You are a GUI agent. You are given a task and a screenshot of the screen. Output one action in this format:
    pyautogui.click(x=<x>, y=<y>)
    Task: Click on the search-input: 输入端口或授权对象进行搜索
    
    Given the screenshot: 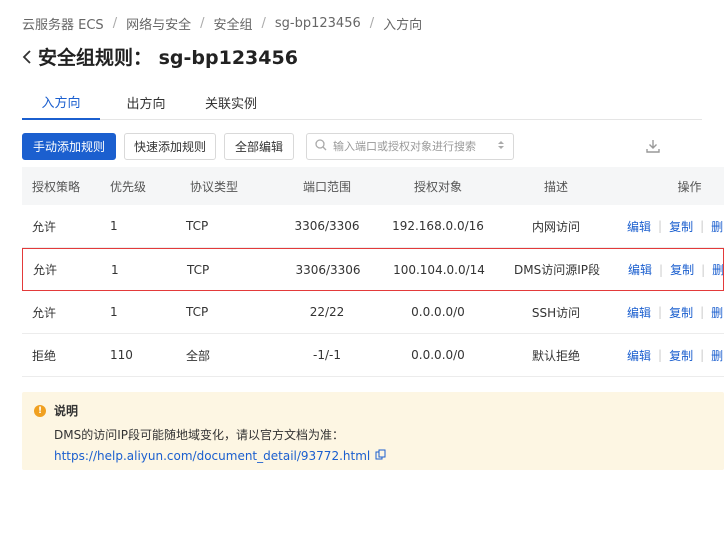 What is the action you would take?
    pyautogui.click(x=410, y=146)
    